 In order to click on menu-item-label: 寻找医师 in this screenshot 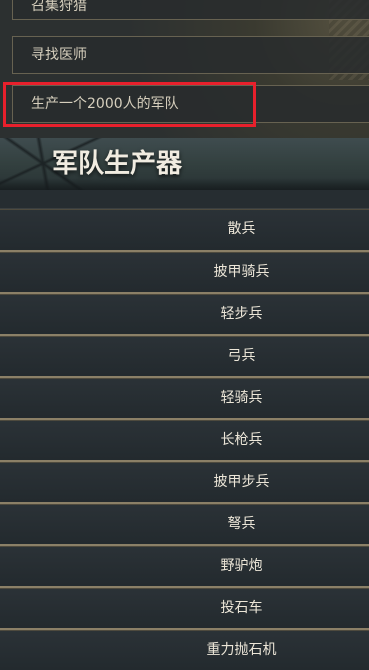, I will do `click(59, 55)`.